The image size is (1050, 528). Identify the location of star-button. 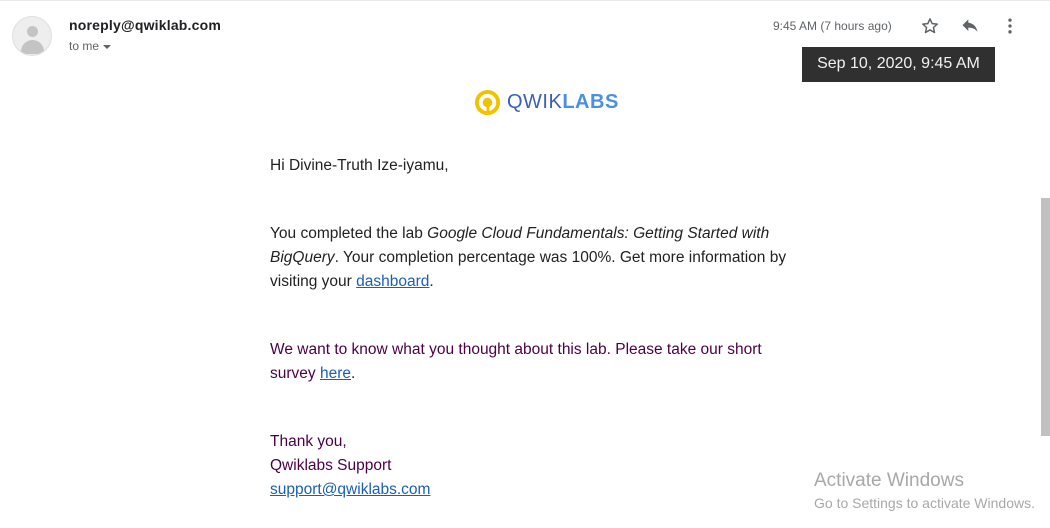
(930, 26).